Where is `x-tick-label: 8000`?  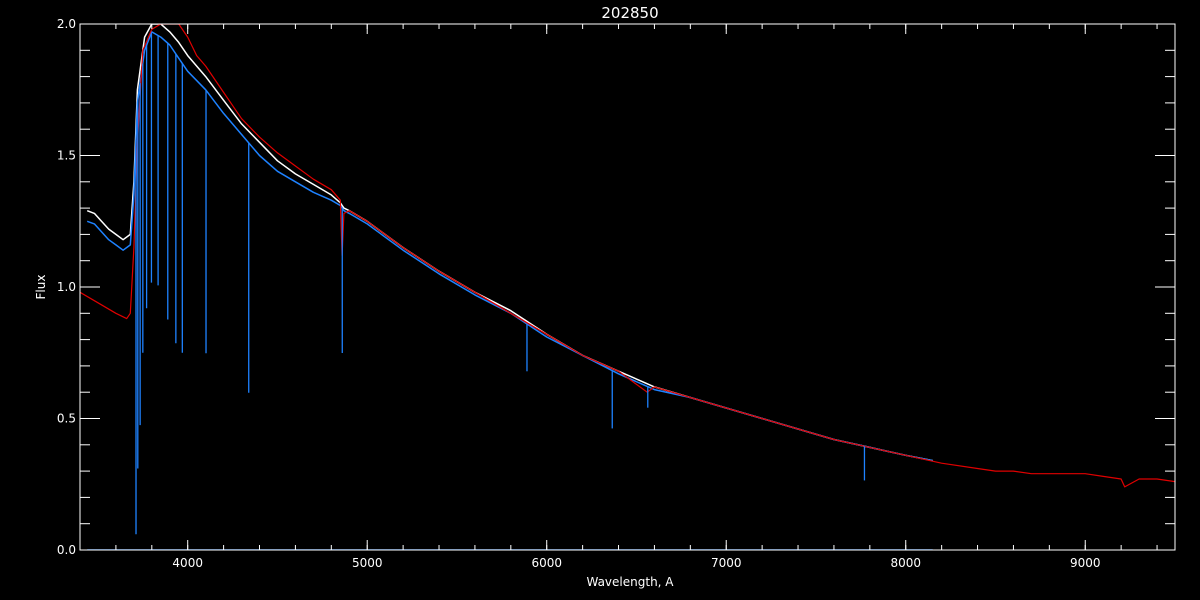 x-tick-label: 8000 is located at coordinates (905, 563).